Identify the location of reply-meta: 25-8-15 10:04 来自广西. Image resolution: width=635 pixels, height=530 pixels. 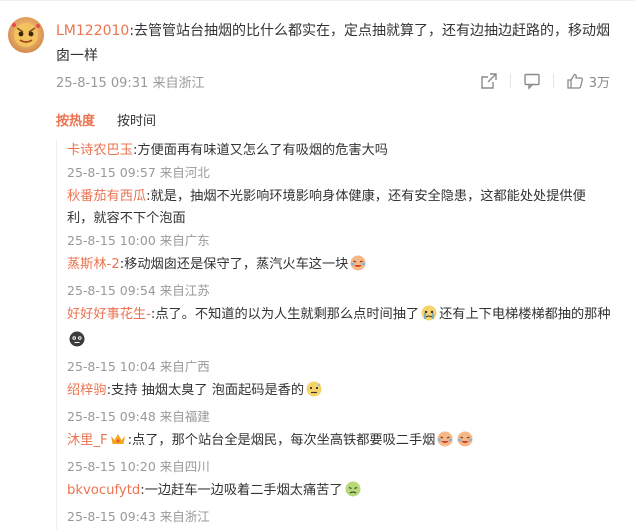
(138, 366).